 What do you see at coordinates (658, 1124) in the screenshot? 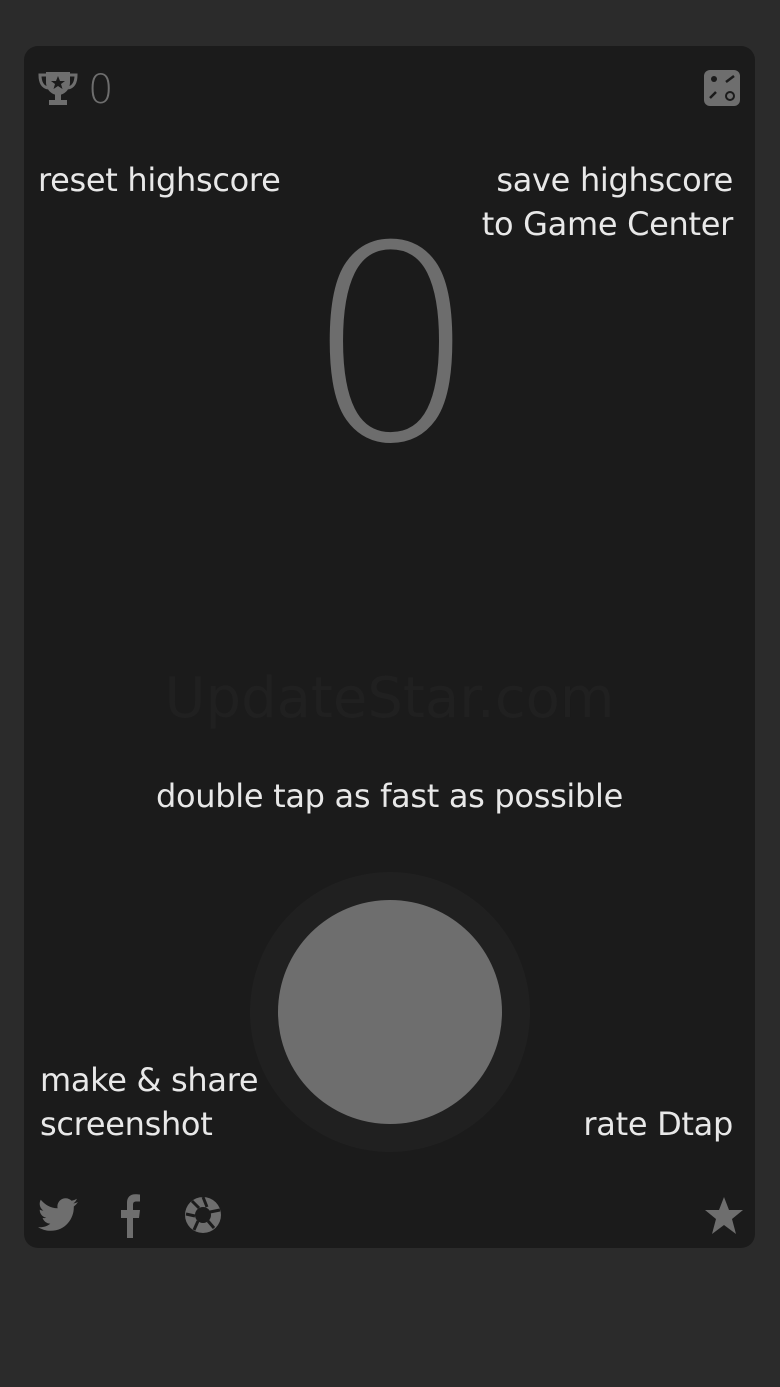
I see `rate-button: rate Dtap` at bounding box center [658, 1124].